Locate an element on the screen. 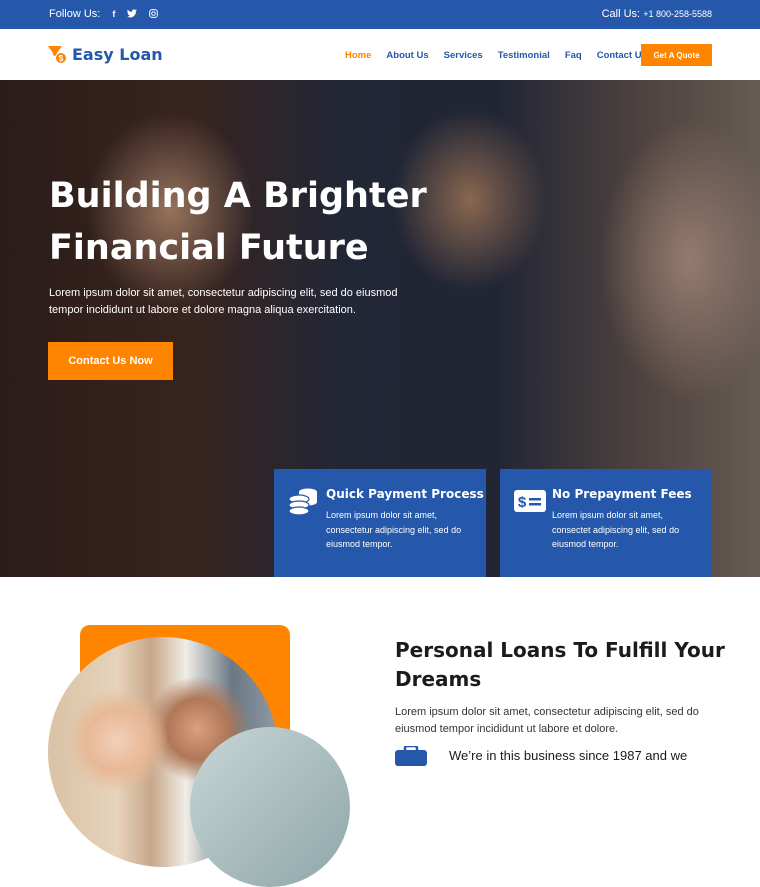 This screenshot has height=887, width=760. get-a-quote-button: Get A Quote is located at coordinates (676, 55).